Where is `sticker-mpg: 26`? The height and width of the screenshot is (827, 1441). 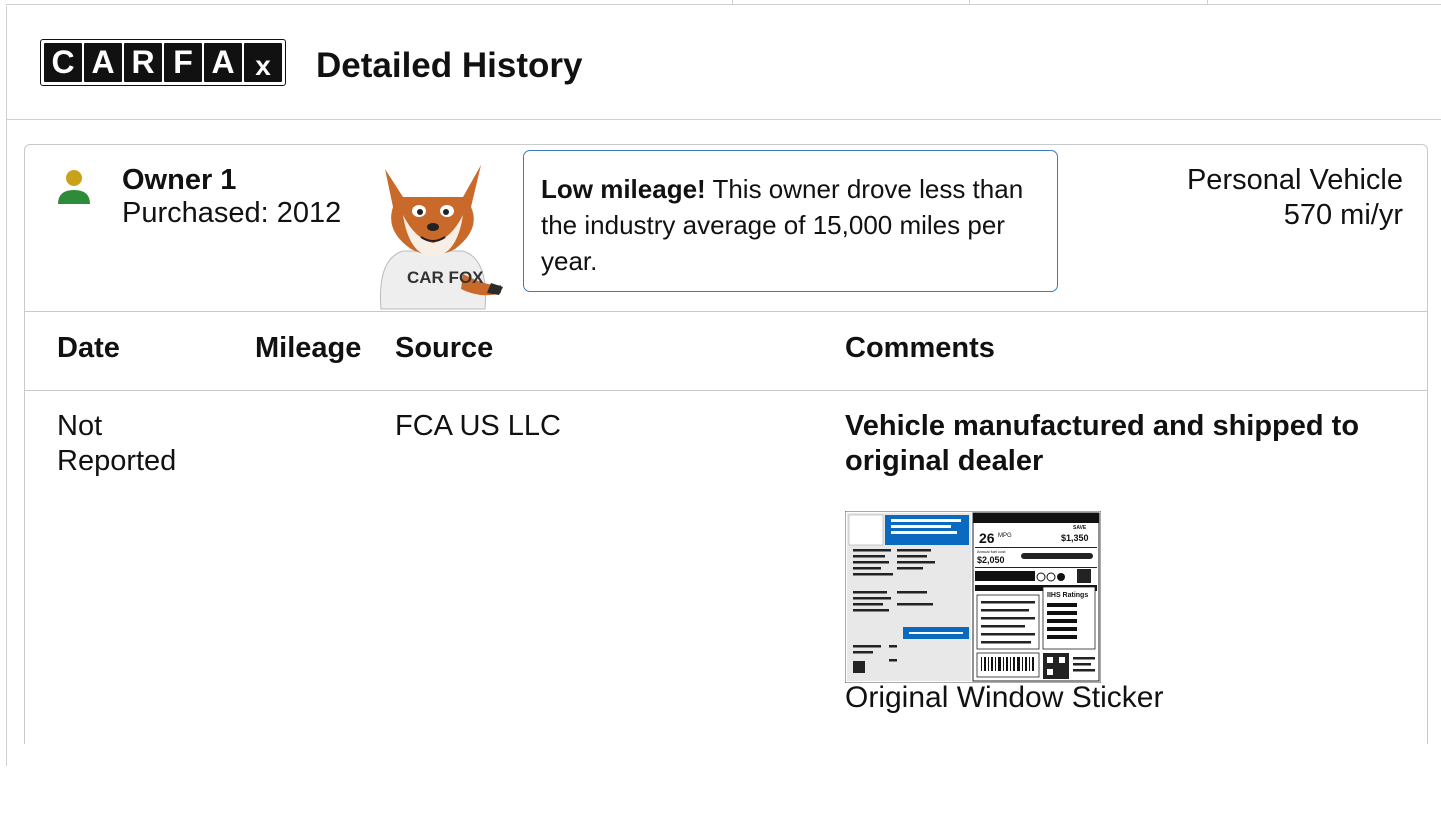 sticker-mpg: 26 is located at coordinates (987, 538).